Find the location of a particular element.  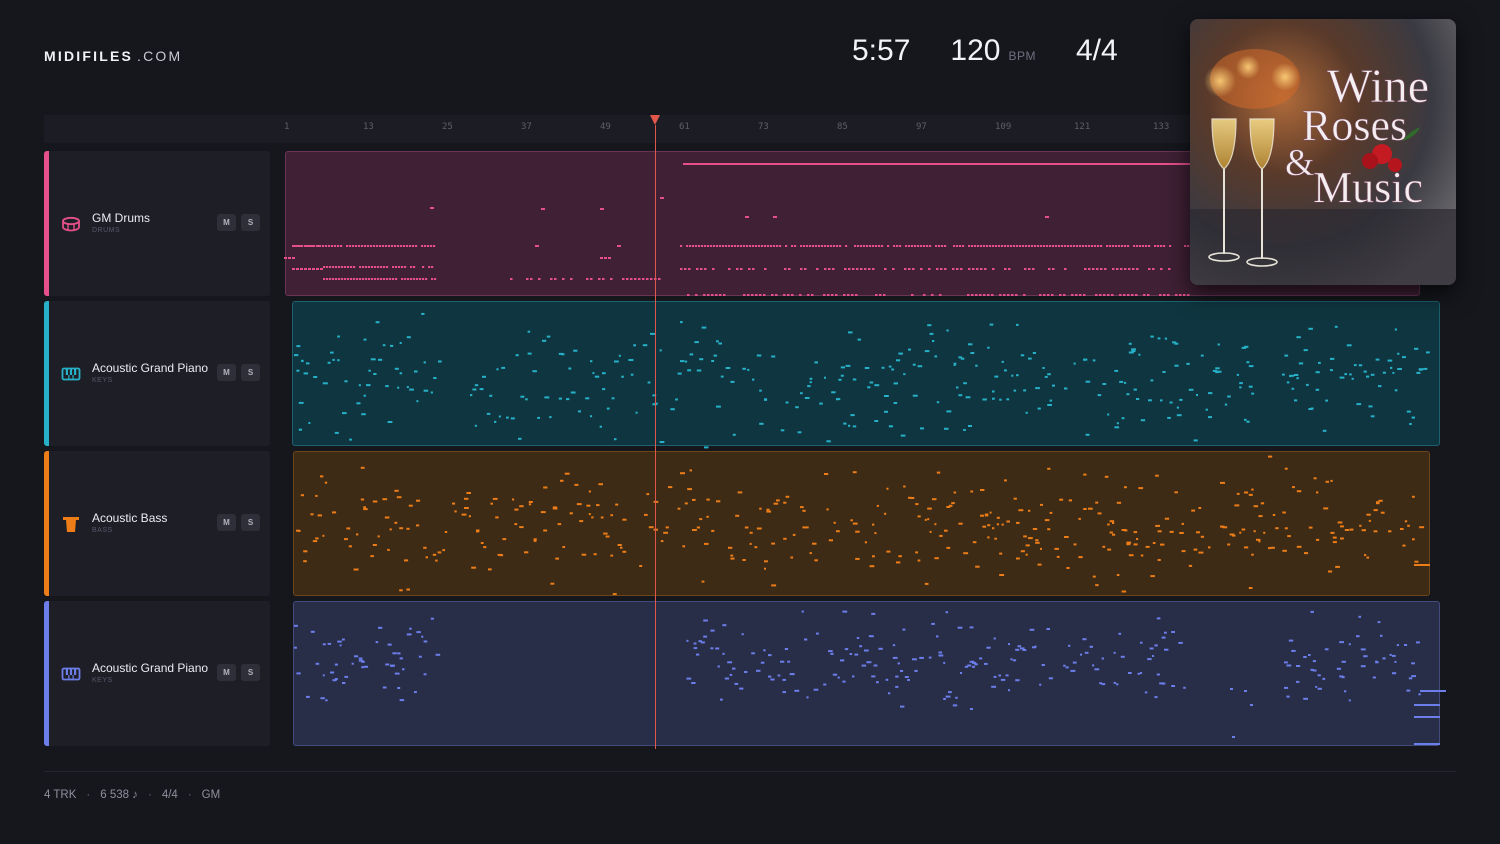

playhead-line is located at coordinates (655, 437).